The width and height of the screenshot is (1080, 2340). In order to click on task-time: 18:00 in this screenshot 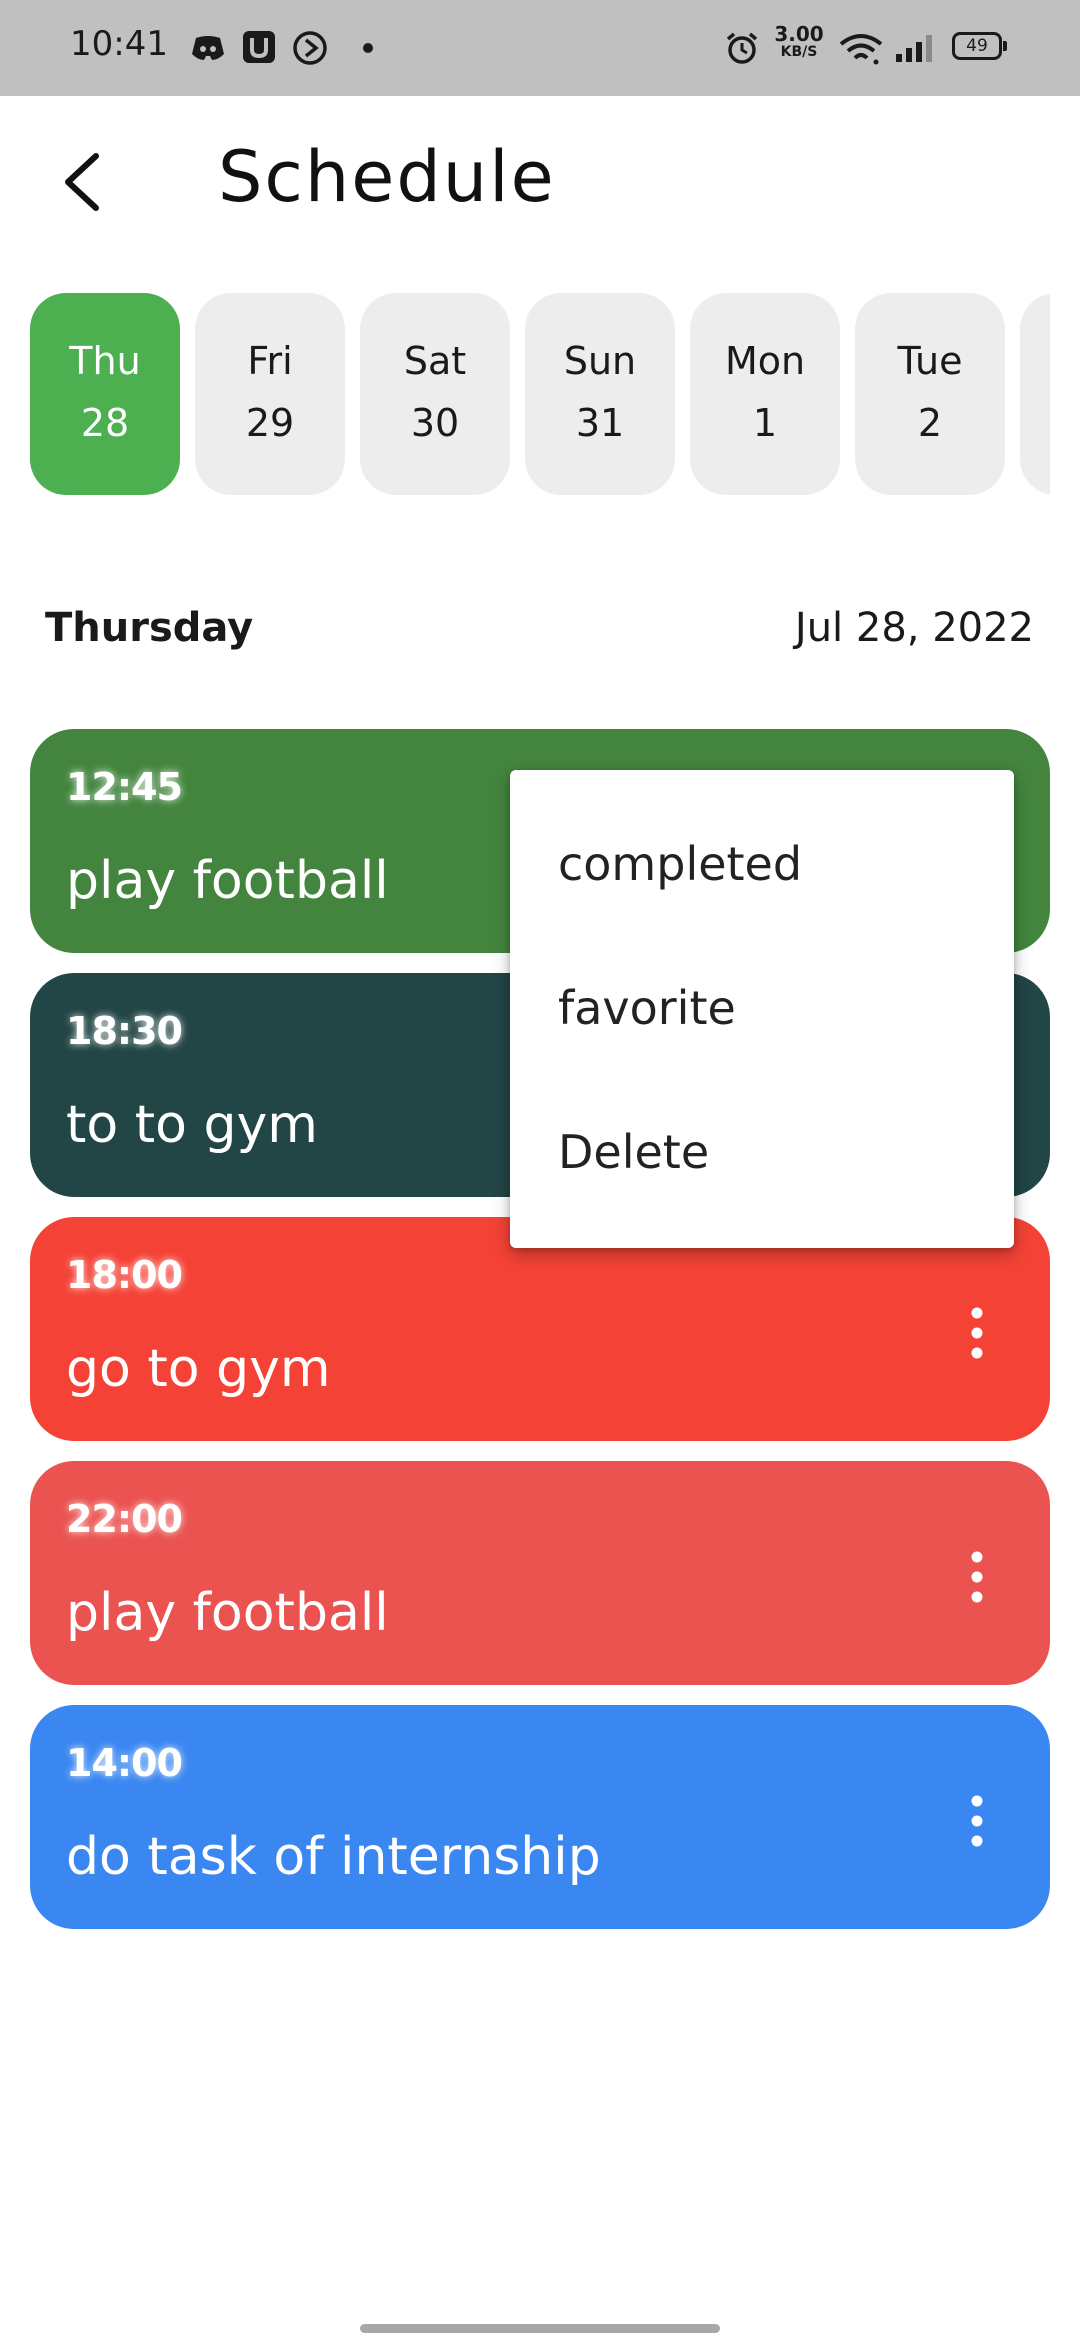, I will do `click(124, 1275)`.